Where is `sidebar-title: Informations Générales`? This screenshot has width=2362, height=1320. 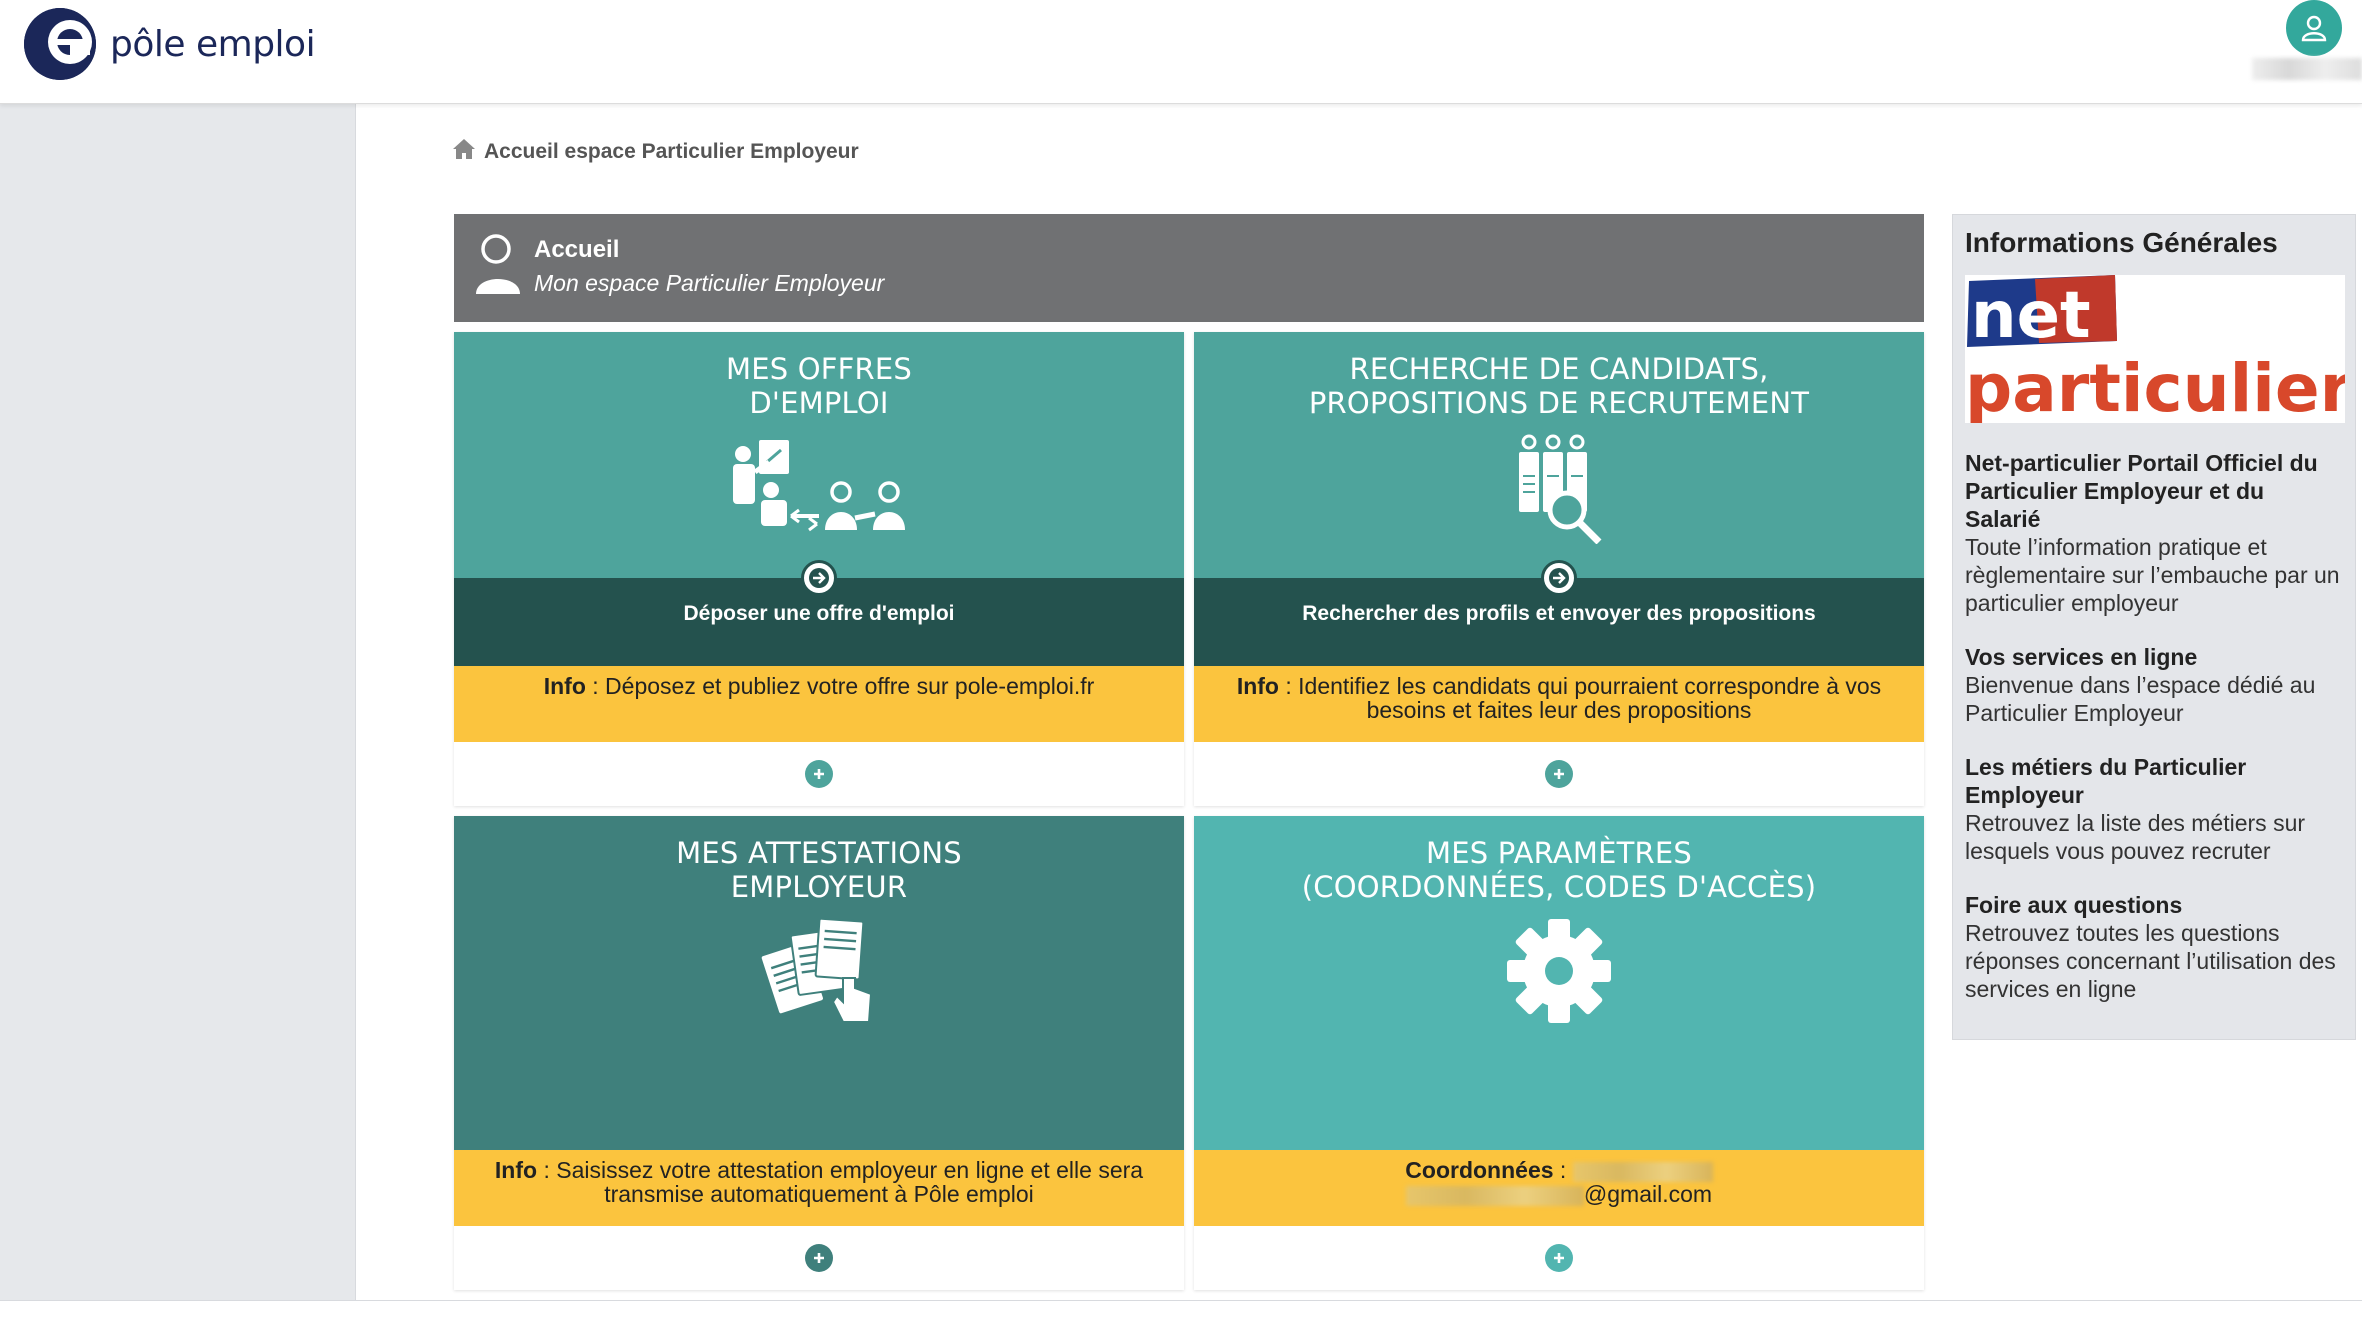 sidebar-title: Informations Générales is located at coordinates (2121, 242).